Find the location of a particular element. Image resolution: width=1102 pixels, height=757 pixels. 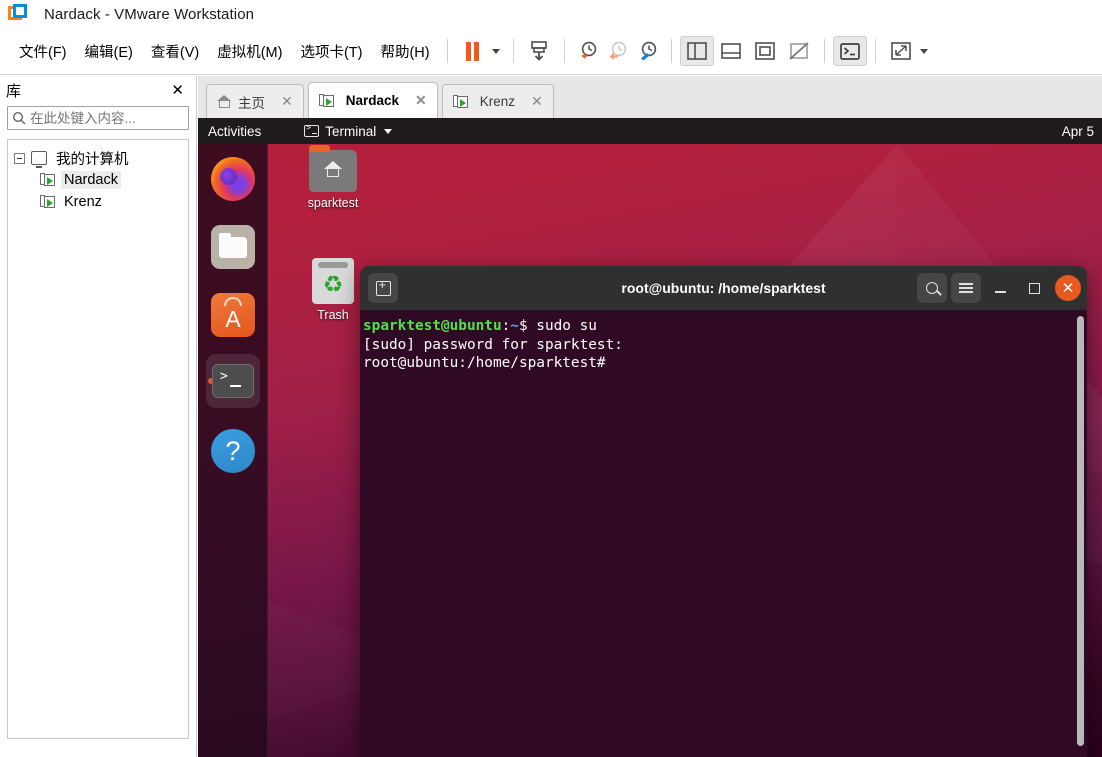

tree-root-label: 我的计算机 is located at coordinates (92, 159).